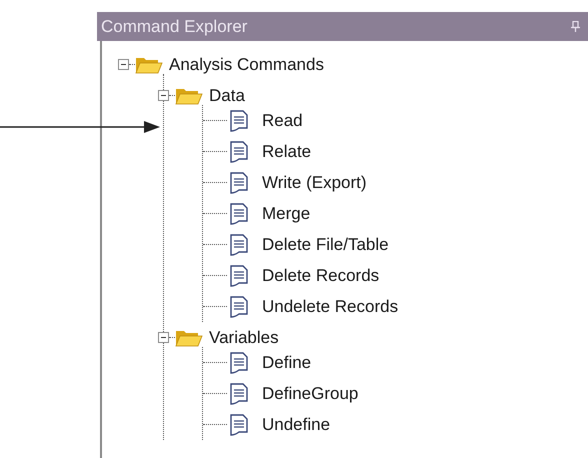 The width and height of the screenshot is (588, 458). Describe the element at coordinates (286, 214) in the screenshot. I see `tree-item: Merge` at that location.